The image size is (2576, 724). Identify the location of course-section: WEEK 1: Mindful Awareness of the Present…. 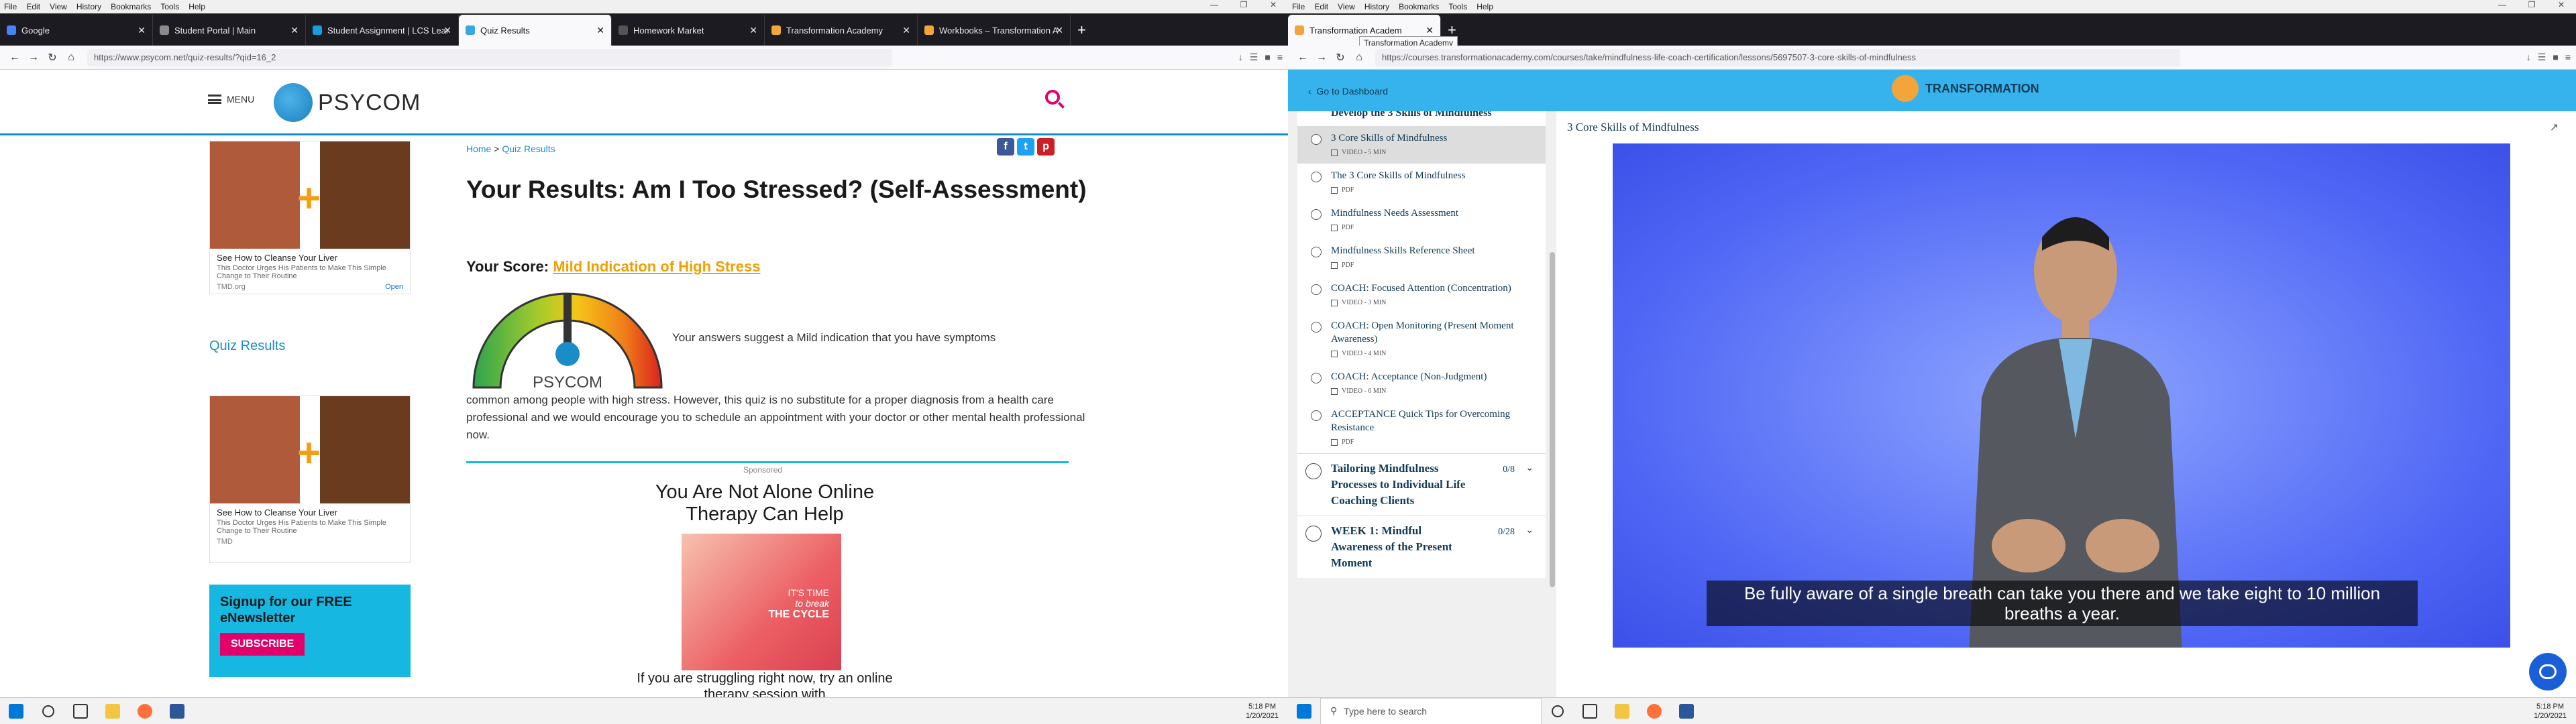
(1421, 547).